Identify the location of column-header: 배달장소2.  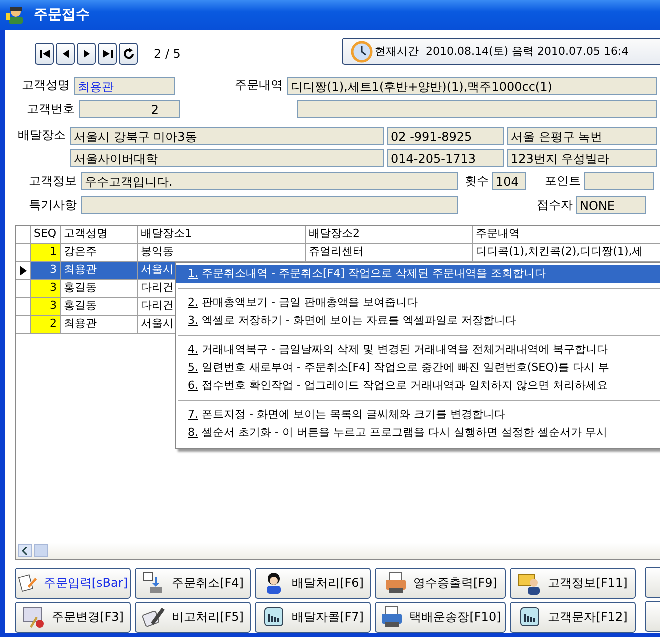
(389, 235).